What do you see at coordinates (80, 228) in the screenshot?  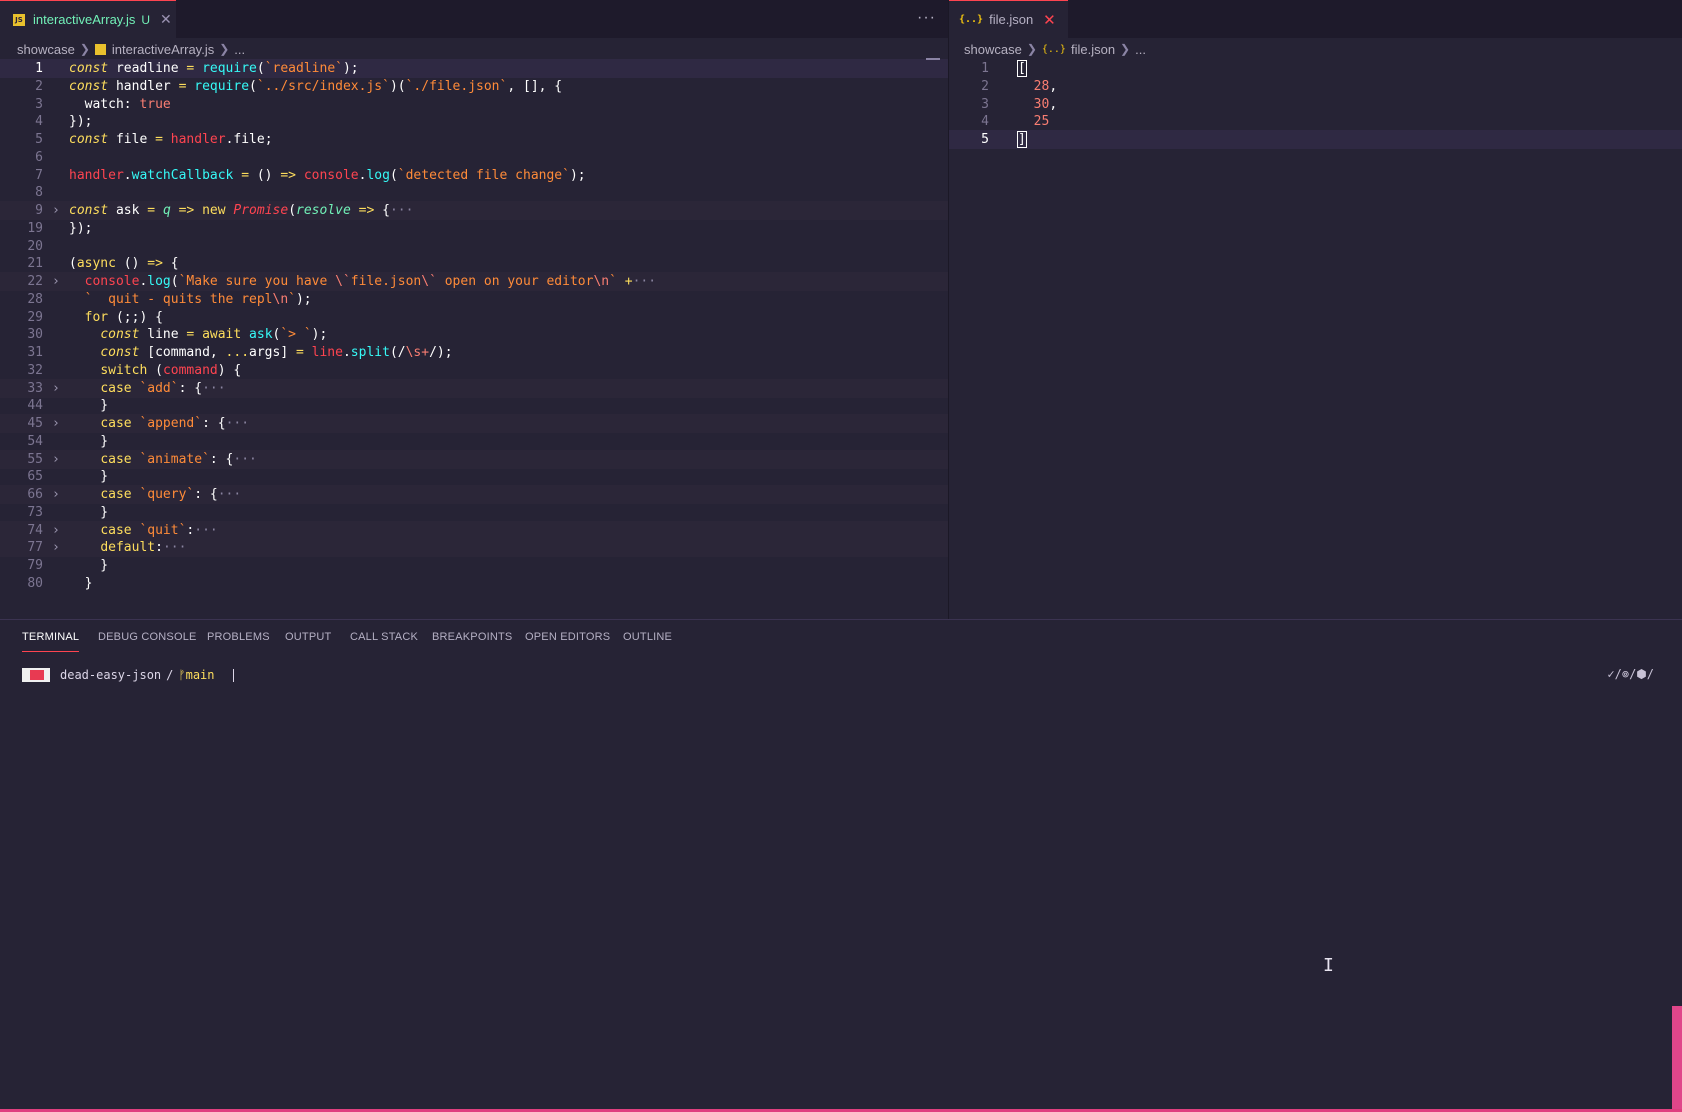 I see `code-text: });` at bounding box center [80, 228].